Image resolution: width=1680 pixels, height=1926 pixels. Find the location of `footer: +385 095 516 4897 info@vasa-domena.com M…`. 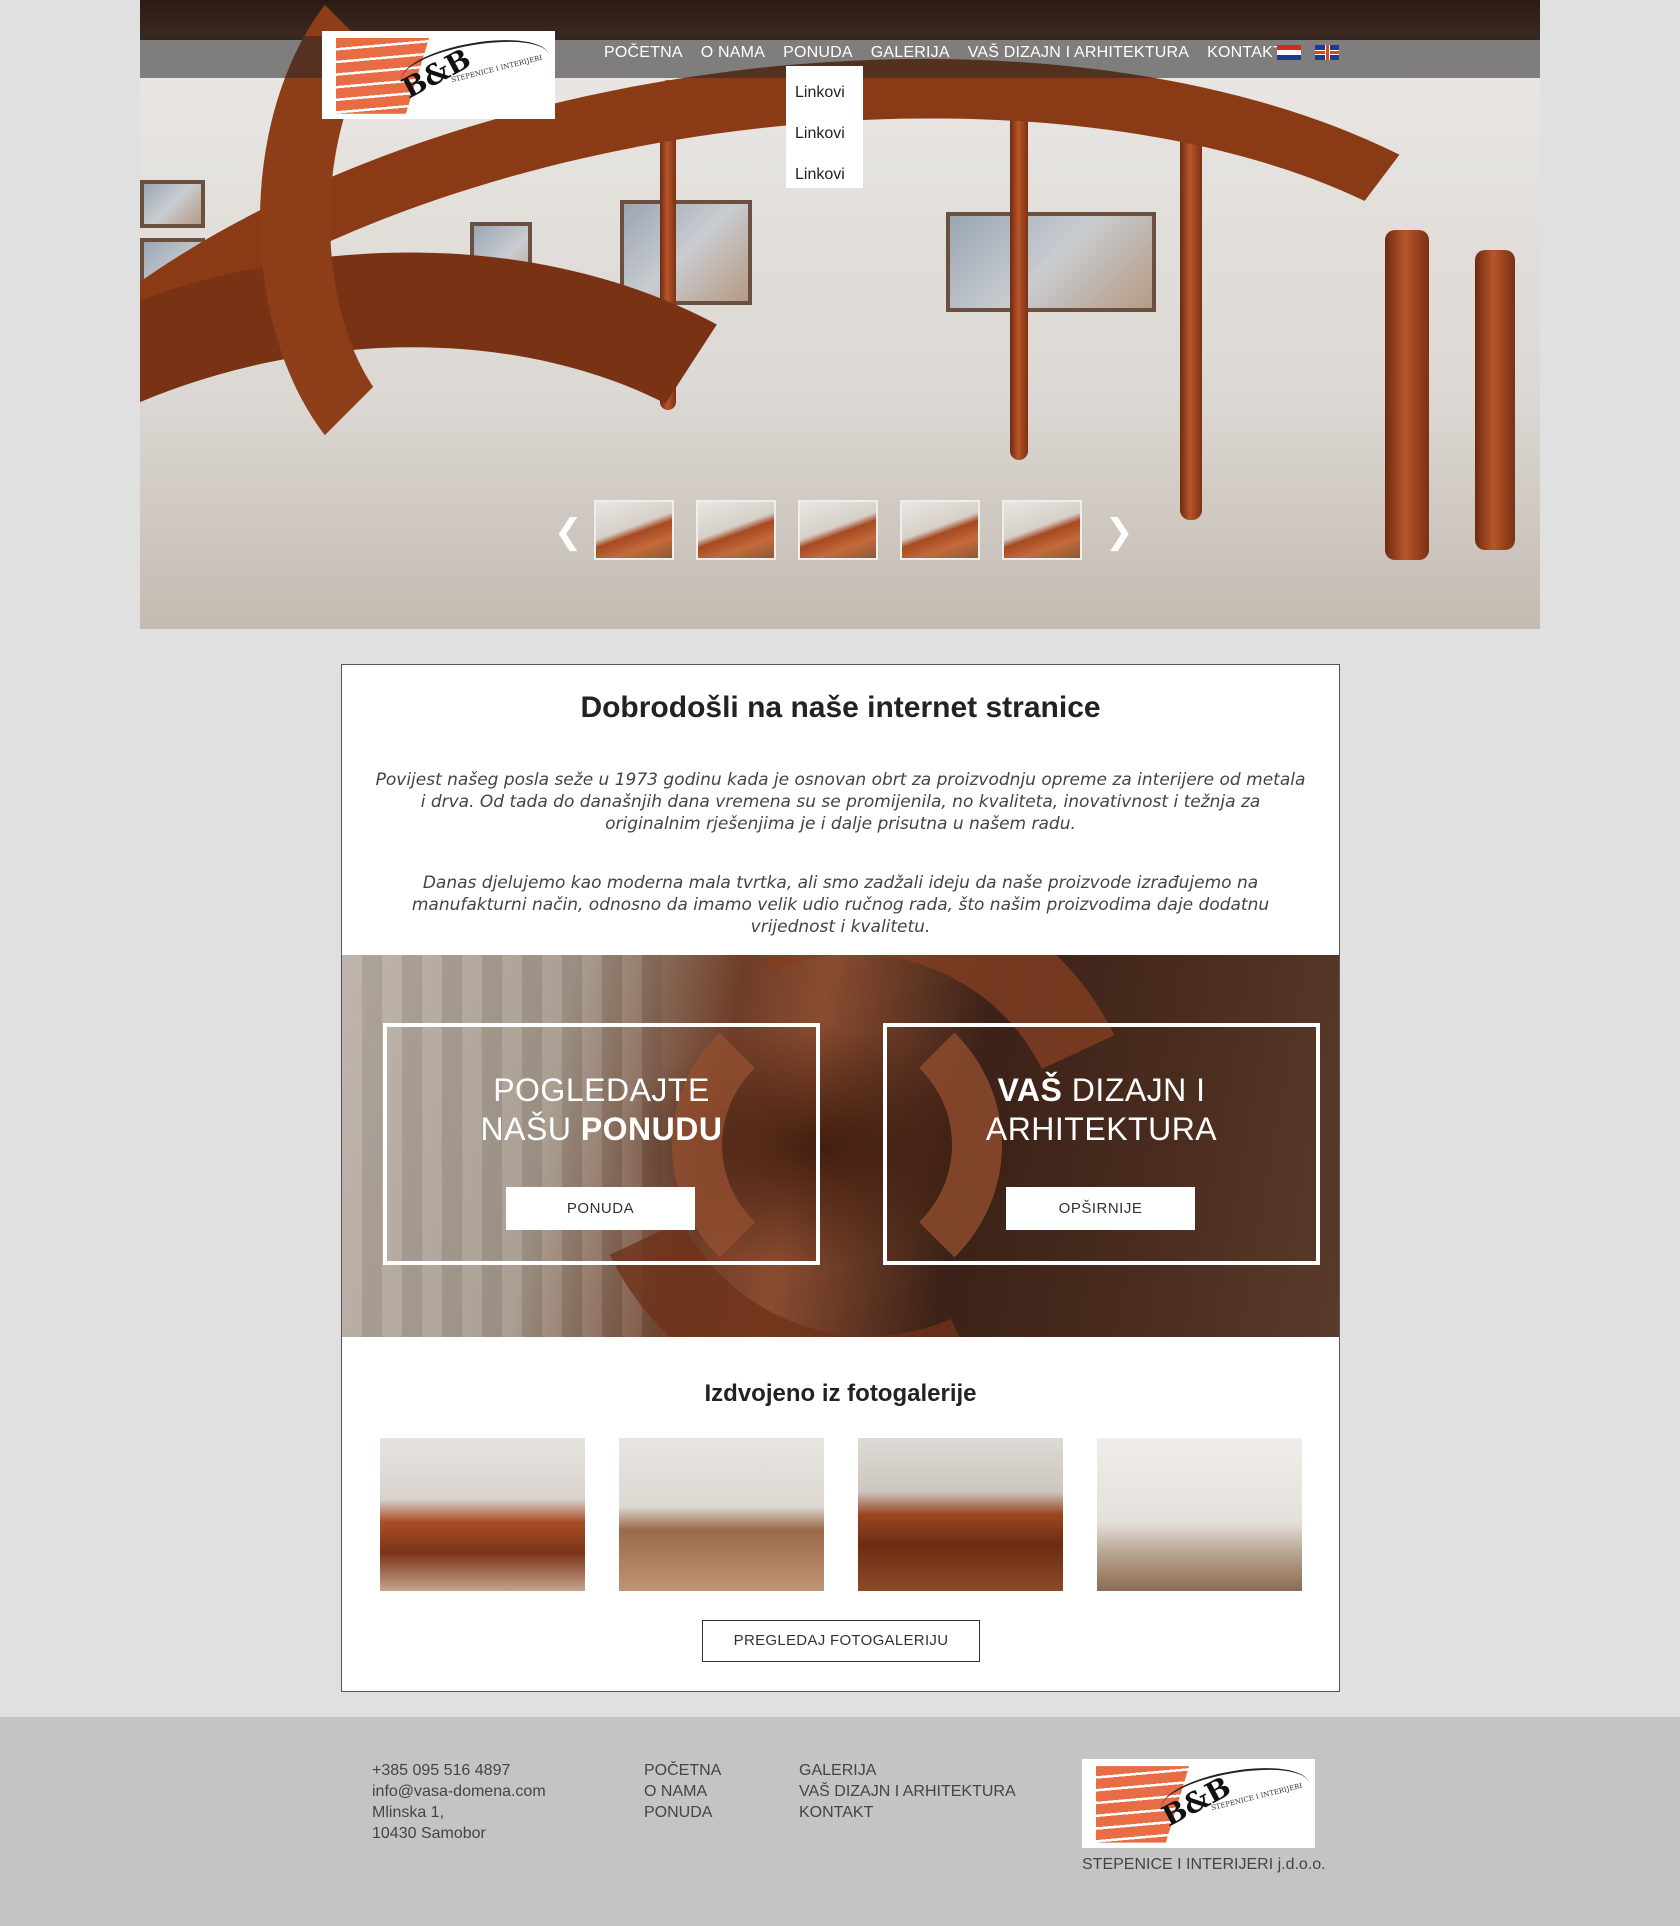

footer: +385 095 516 4897 info@vasa-domena.com M… is located at coordinates (840, 1821).